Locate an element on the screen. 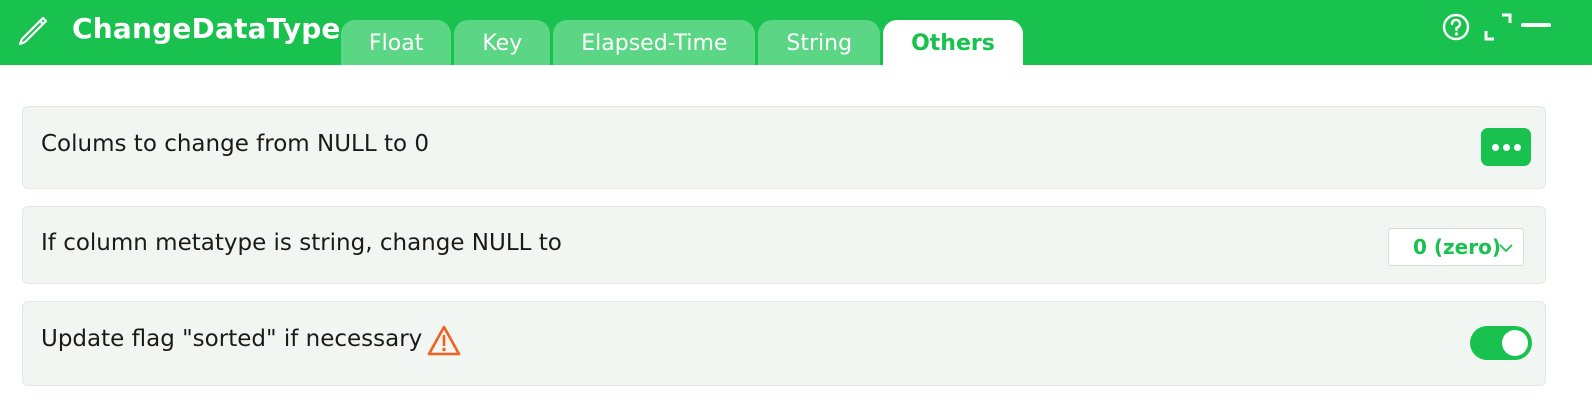 The height and width of the screenshot is (415, 1592). app-title: ChangeDataType is located at coordinates (206, 28).